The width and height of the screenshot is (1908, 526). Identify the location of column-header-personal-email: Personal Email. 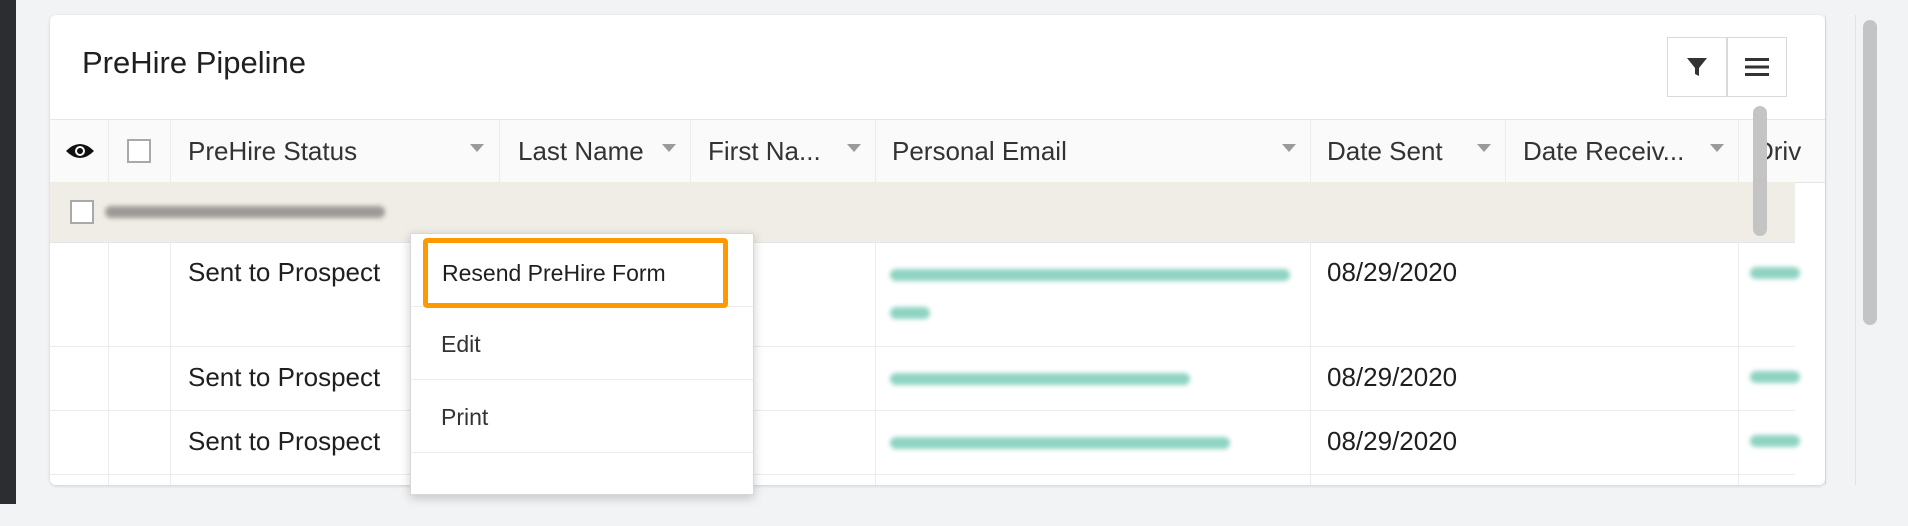
(979, 151).